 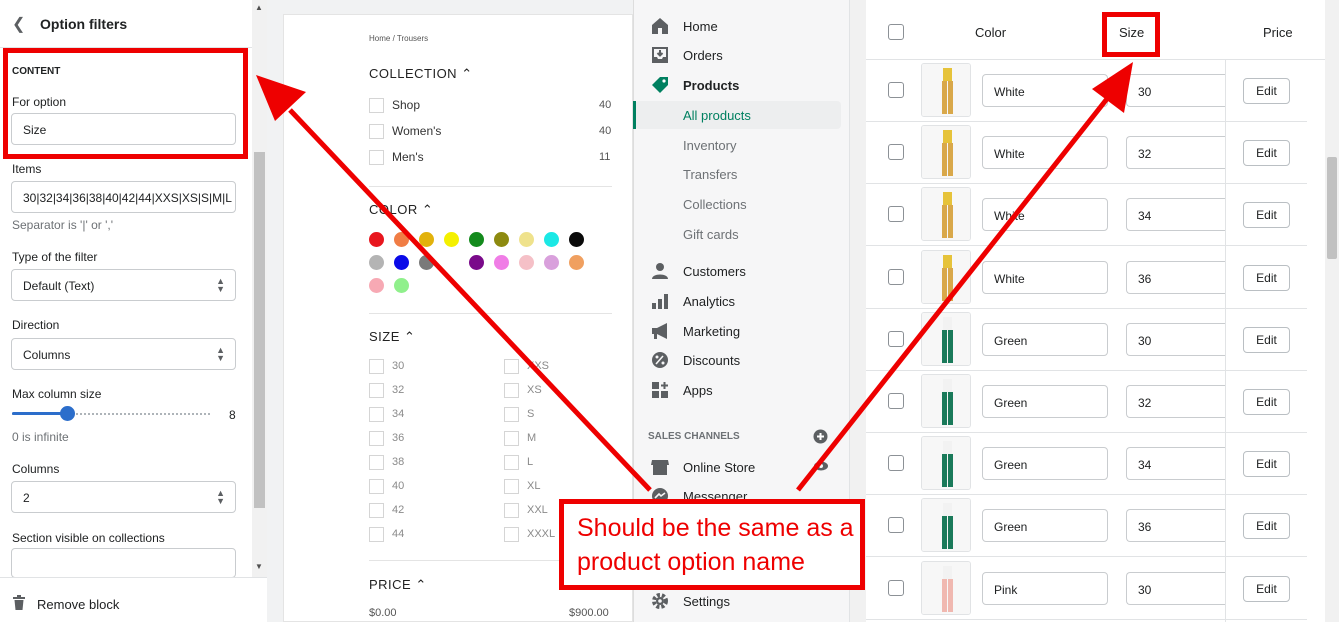 What do you see at coordinates (1176, 526) in the screenshot?
I see `size-value-input: 36` at bounding box center [1176, 526].